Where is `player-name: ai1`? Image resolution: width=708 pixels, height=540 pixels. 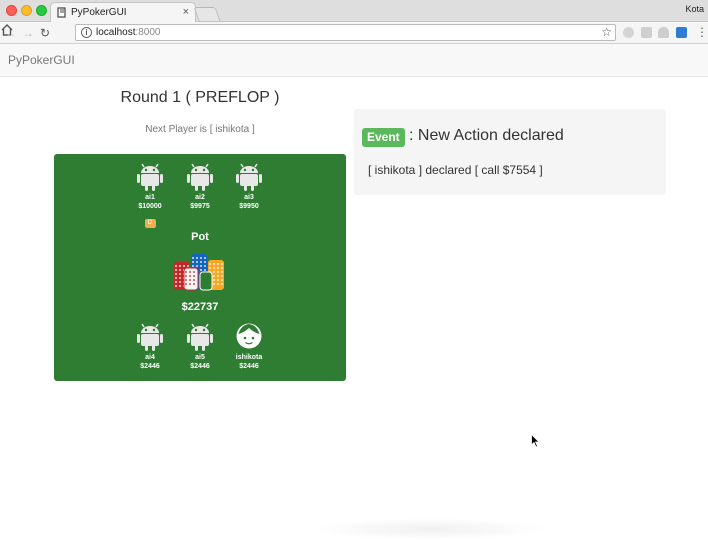 player-name: ai1 is located at coordinates (150, 197).